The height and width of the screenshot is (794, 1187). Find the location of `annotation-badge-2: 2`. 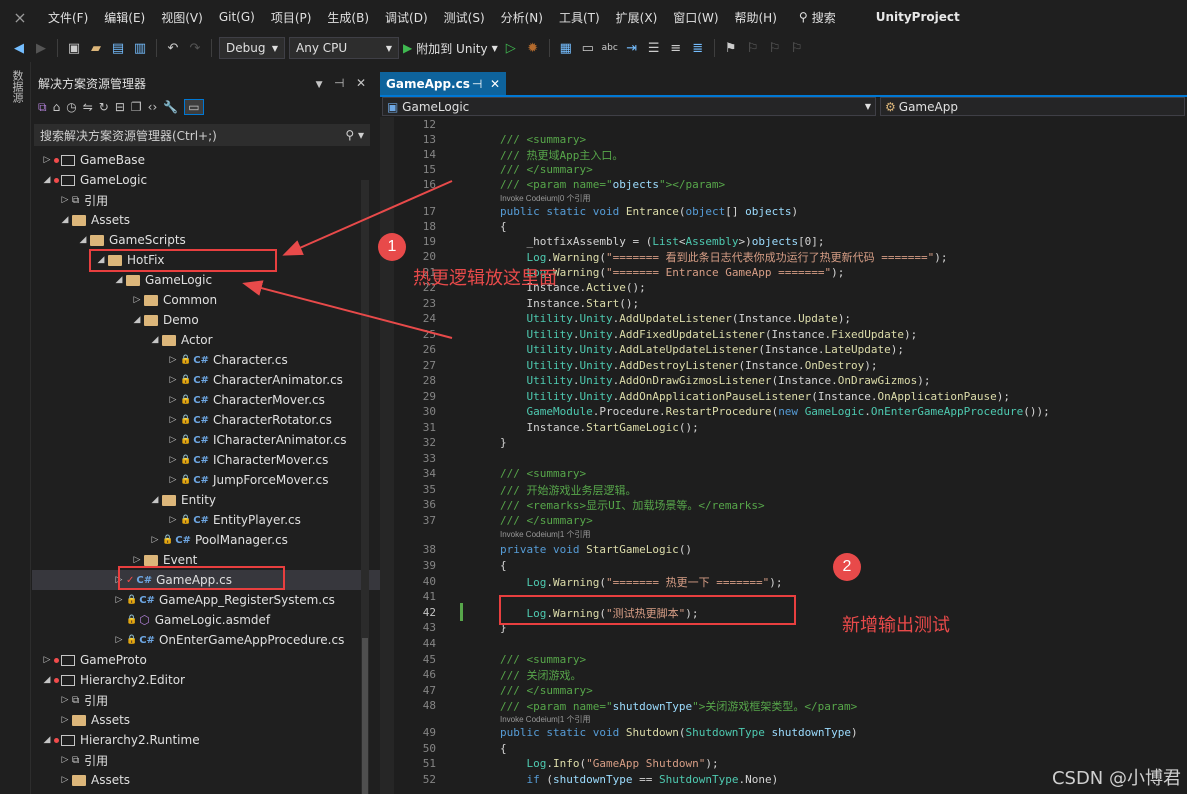

annotation-badge-2: 2 is located at coordinates (847, 567).